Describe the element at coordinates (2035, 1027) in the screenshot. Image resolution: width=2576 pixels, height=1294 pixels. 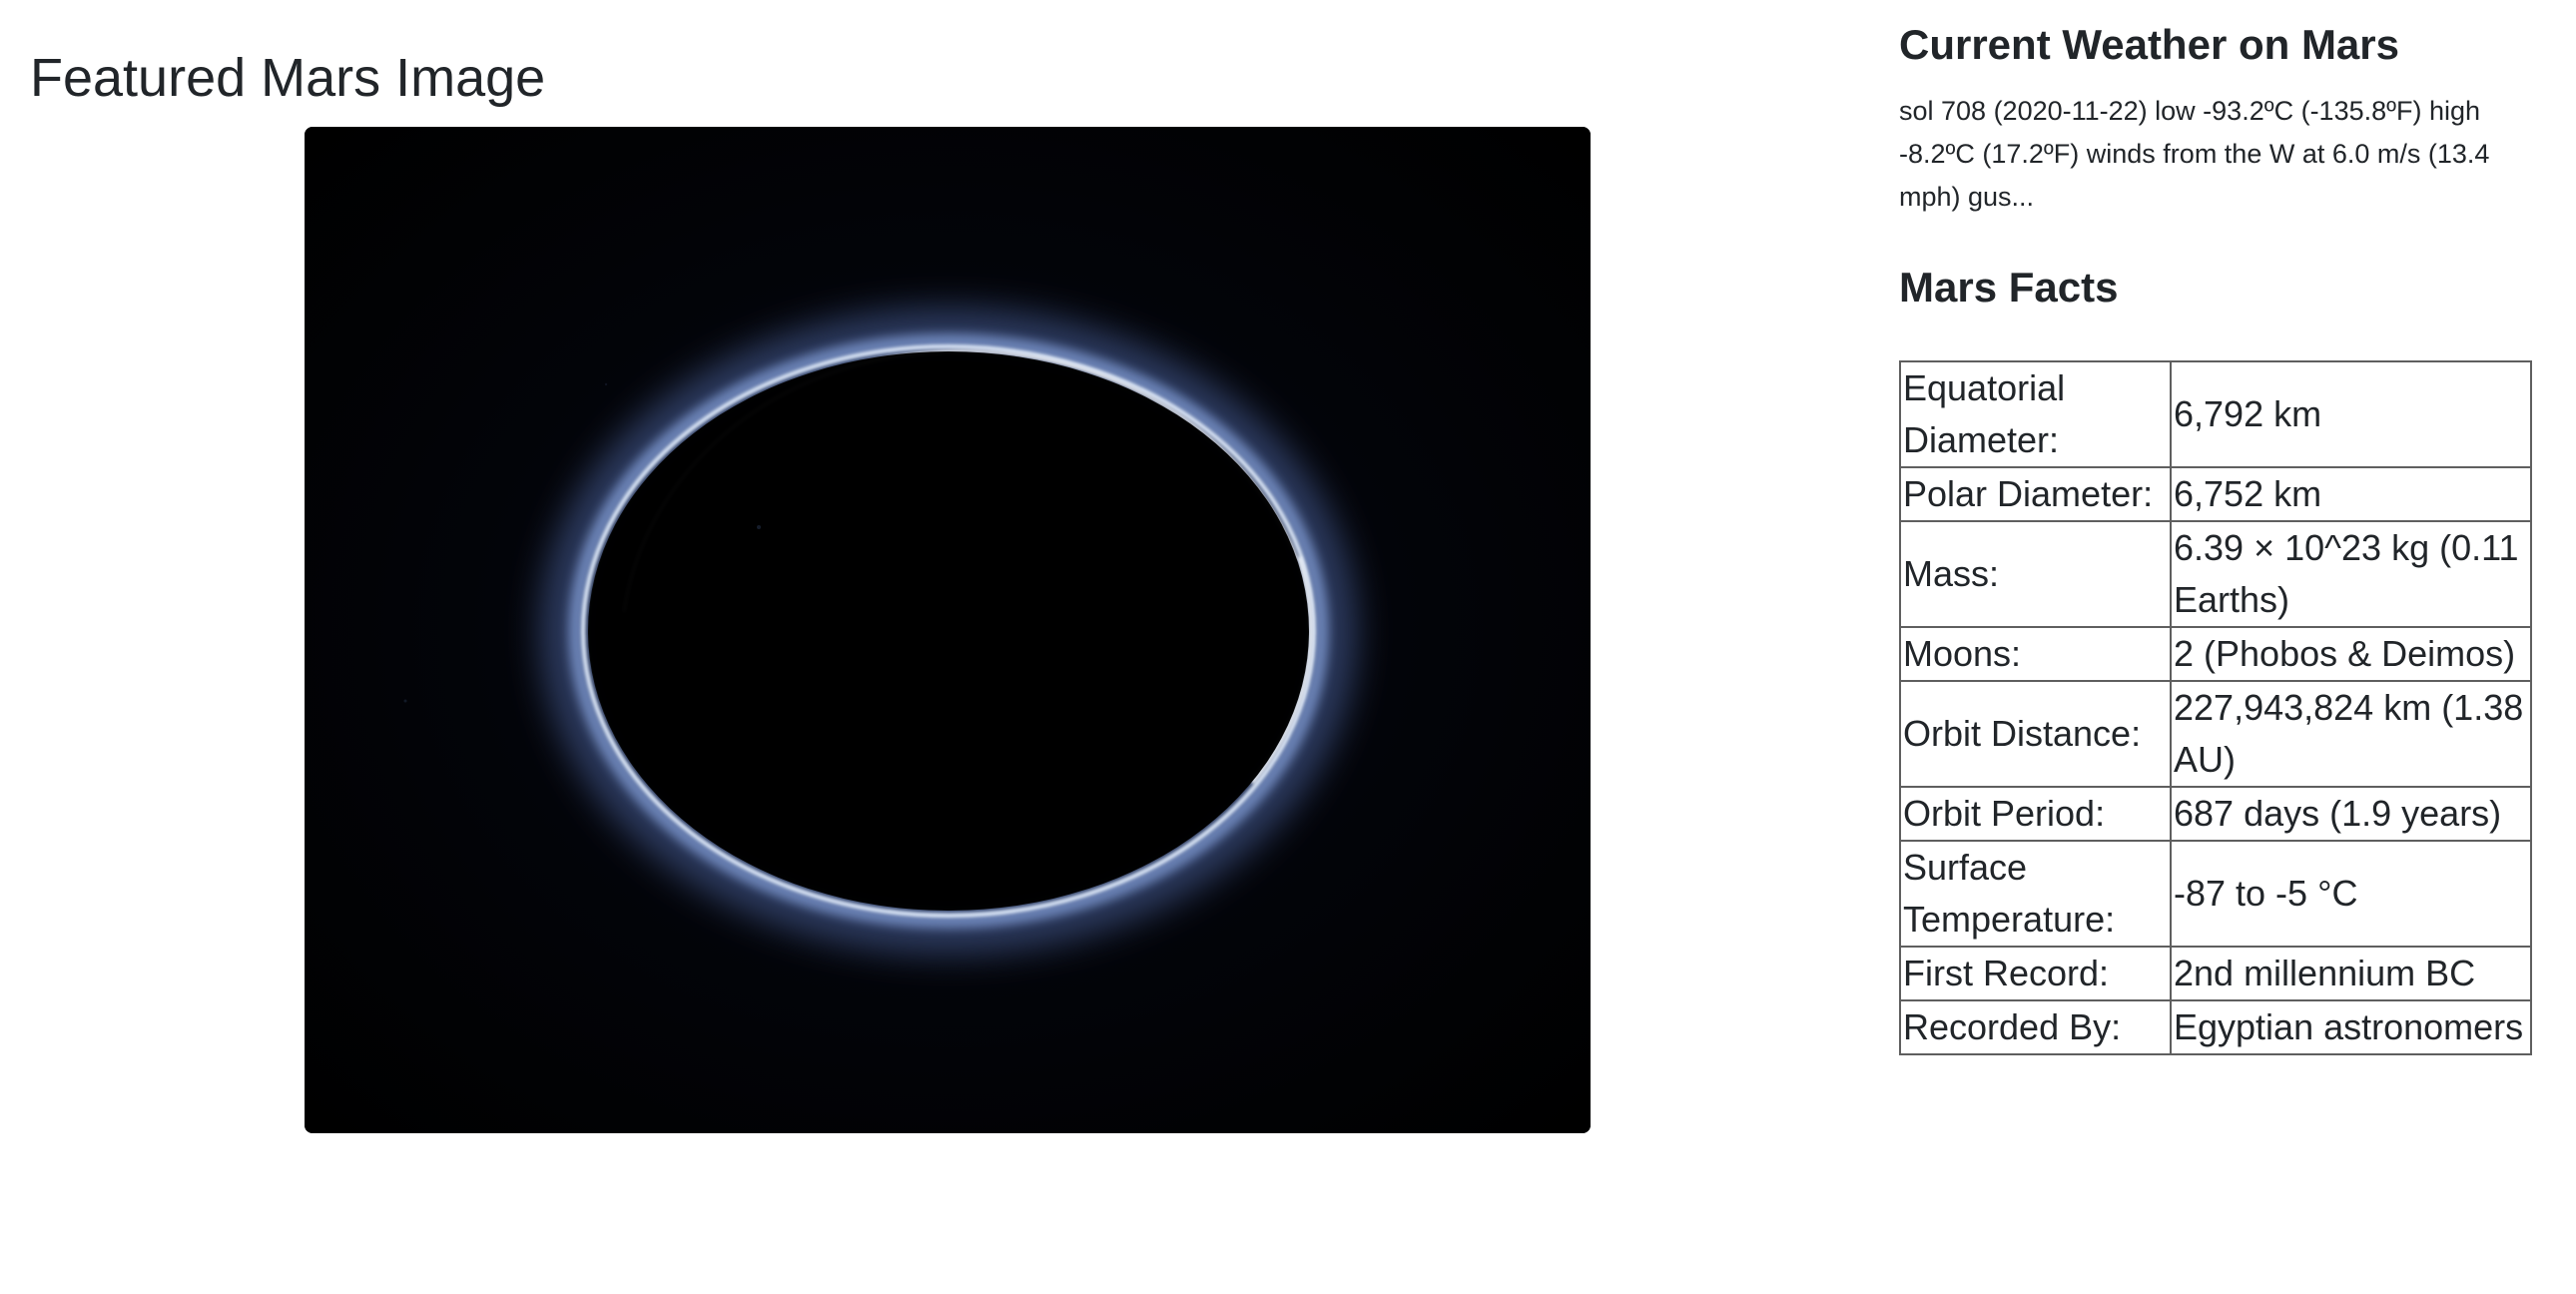
I see `facts-label: Recorded By:` at that location.